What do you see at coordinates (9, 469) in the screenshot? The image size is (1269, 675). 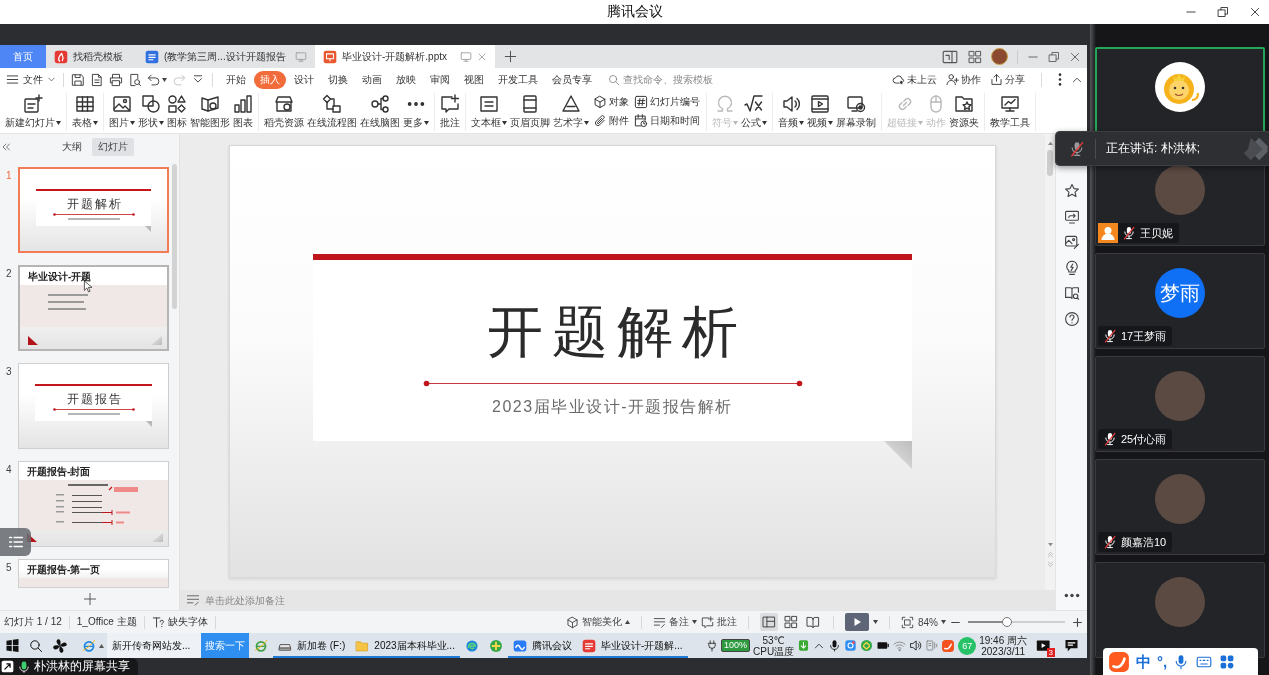 I see `slide-number: 4` at bounding box center [9, 469].